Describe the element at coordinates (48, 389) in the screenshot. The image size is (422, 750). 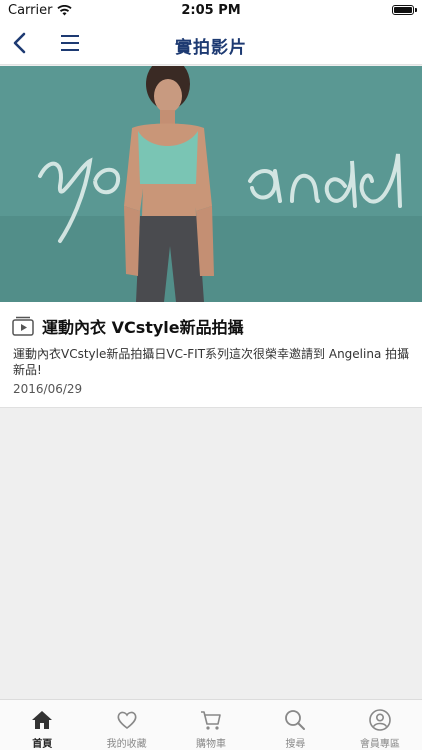
I see `video-date: 2016/06/29` at that location.